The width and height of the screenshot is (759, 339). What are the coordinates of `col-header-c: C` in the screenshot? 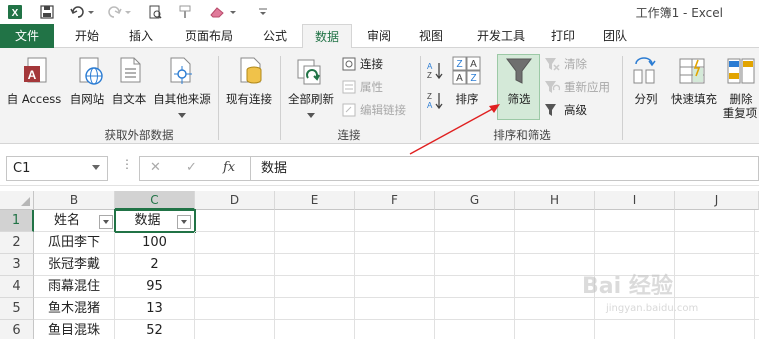 It's located at (155, 200).